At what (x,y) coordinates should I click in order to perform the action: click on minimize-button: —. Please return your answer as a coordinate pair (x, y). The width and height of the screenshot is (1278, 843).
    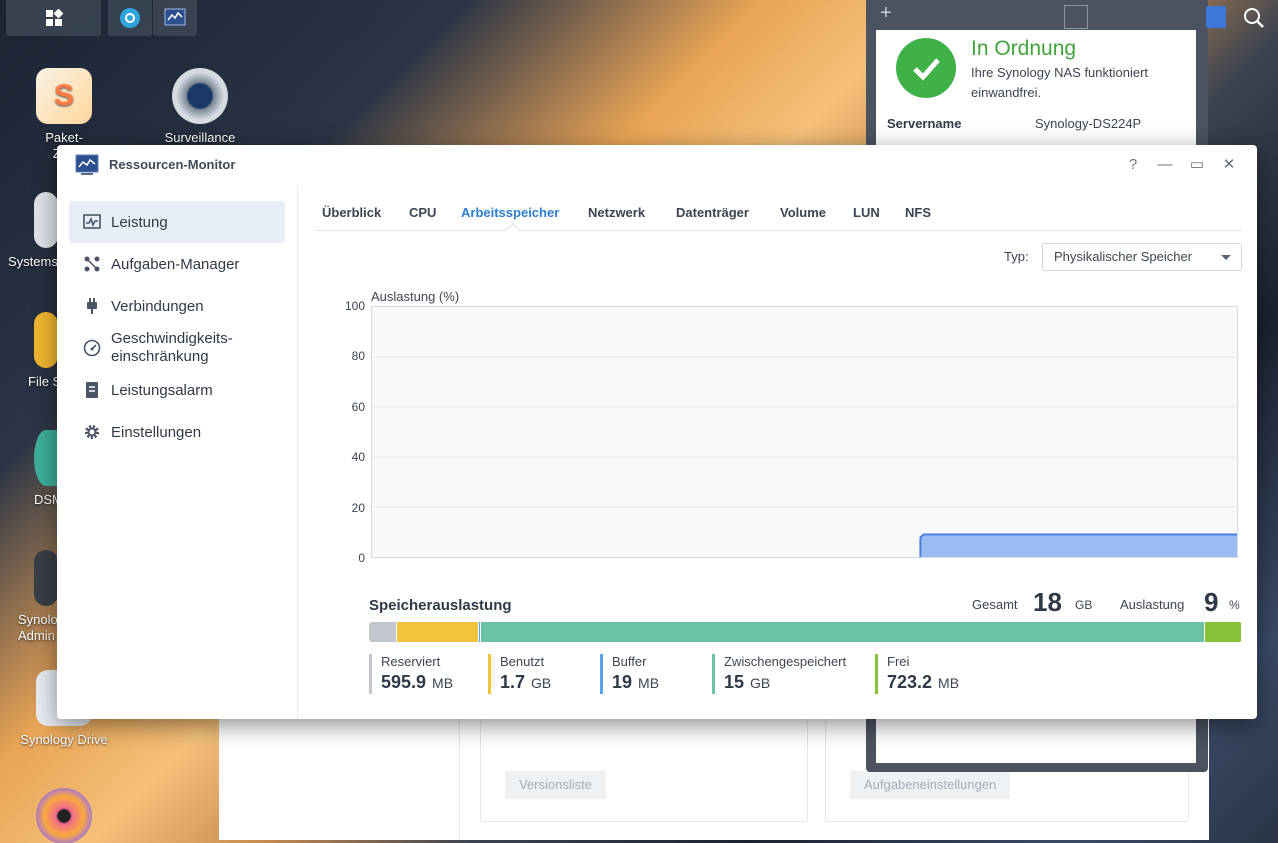
    Looking at the image, I should click on (1165, 165).